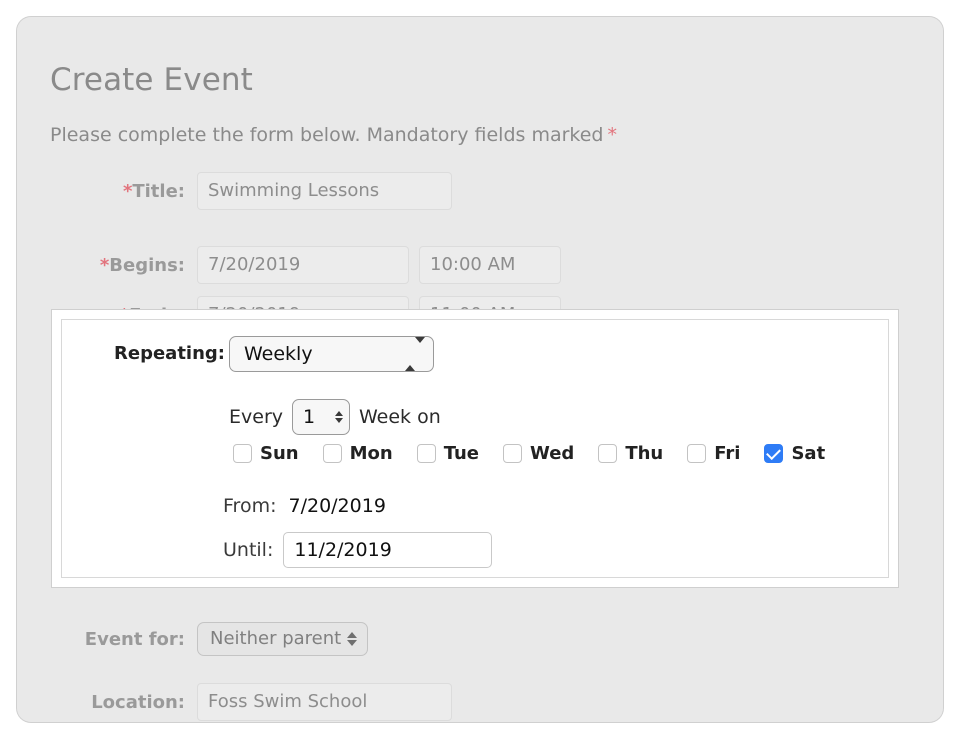 The image size is (960, 743). I want to click on begins-label: *Begins:, so click(107, 265).